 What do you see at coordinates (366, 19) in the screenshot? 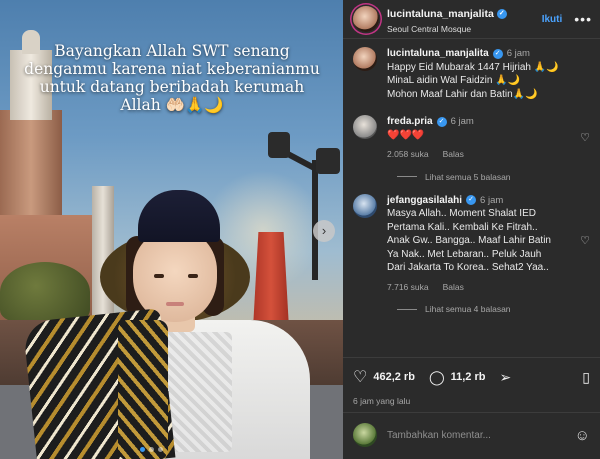
I see `author-avatar` at bounding box center [366, 19].